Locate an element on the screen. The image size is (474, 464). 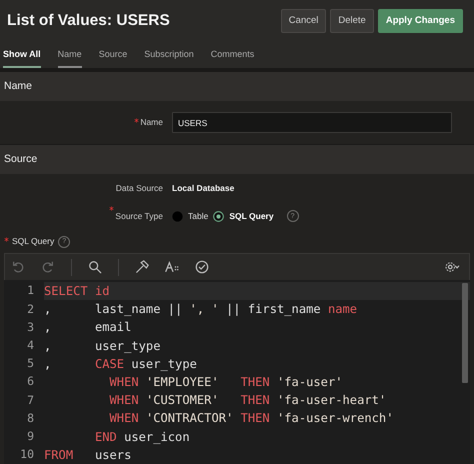
line-number: 9 is located at coordinates (30, 436).